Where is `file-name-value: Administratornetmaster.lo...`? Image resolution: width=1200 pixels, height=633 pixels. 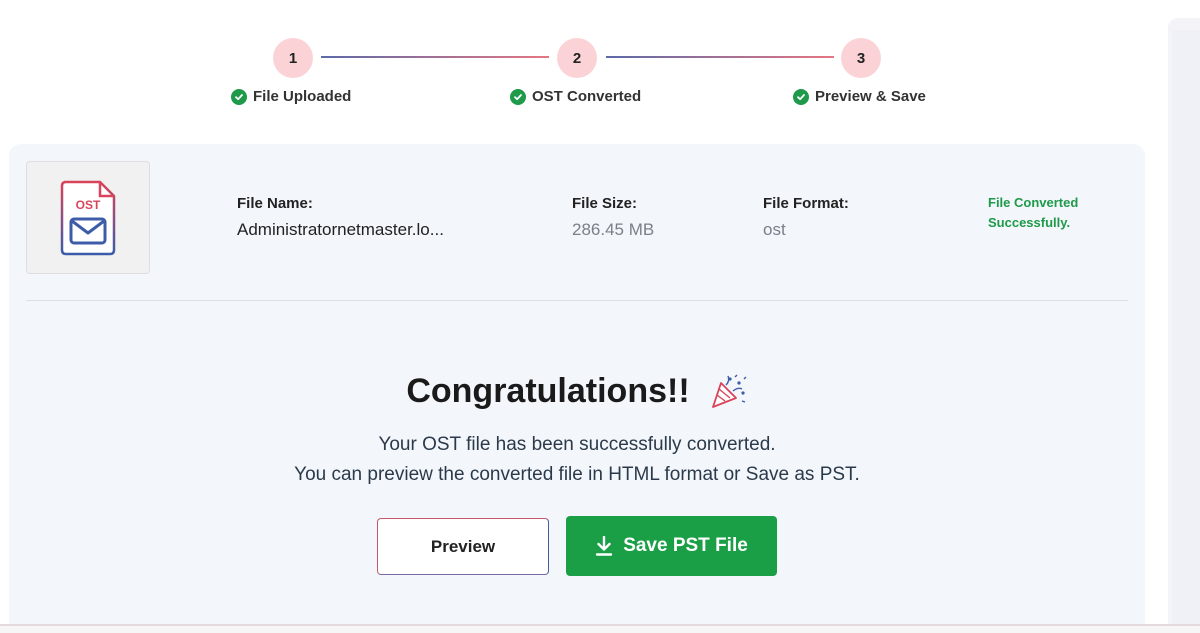
file-name-value: Administratornetmaster.lo... is located at coordinates (340, 229).